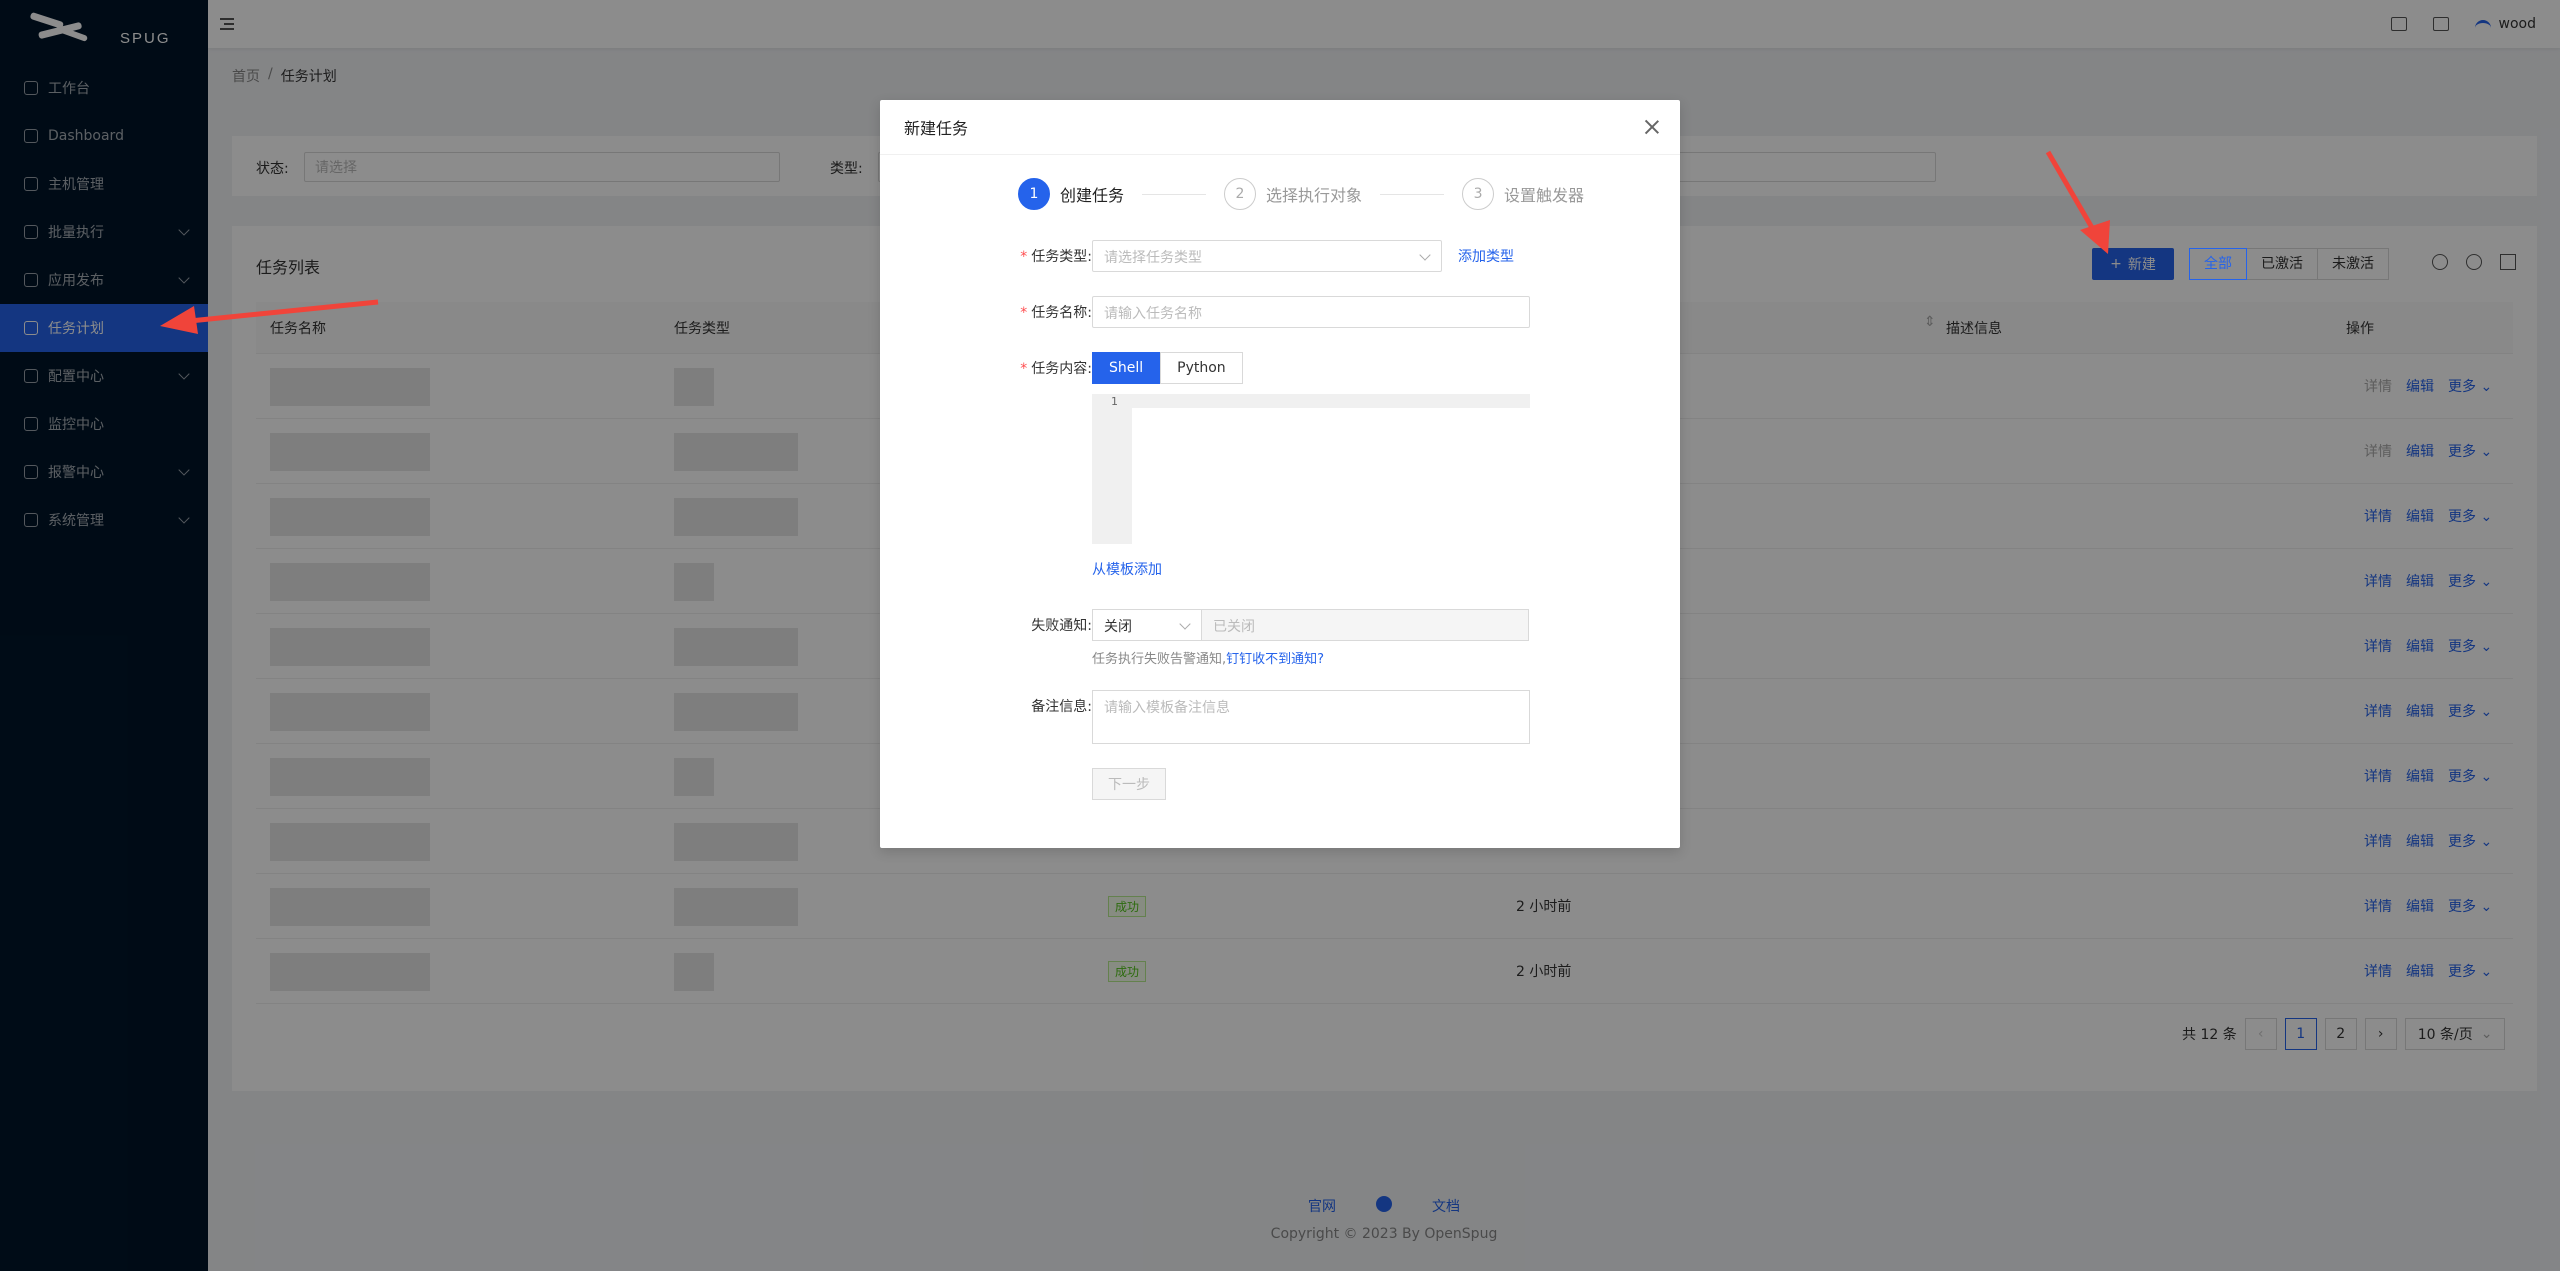  I want to click on step-number: 1, so click(1034, 194).